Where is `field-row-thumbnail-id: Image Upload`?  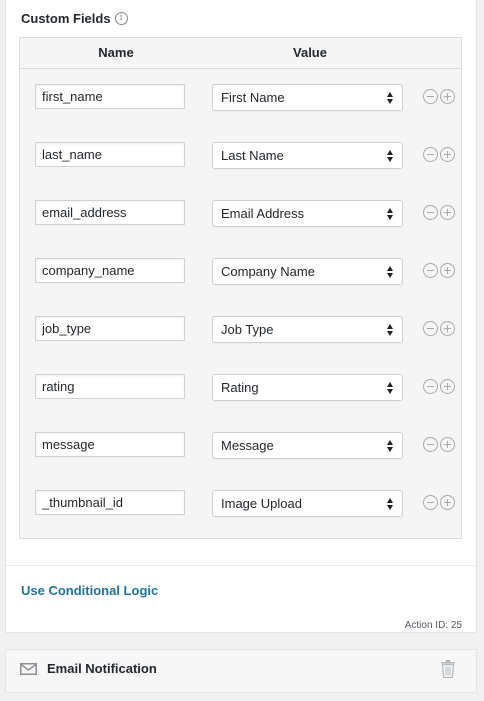
field-row-thumbnail-id: Image Upload is located at coordinates (240, 504).